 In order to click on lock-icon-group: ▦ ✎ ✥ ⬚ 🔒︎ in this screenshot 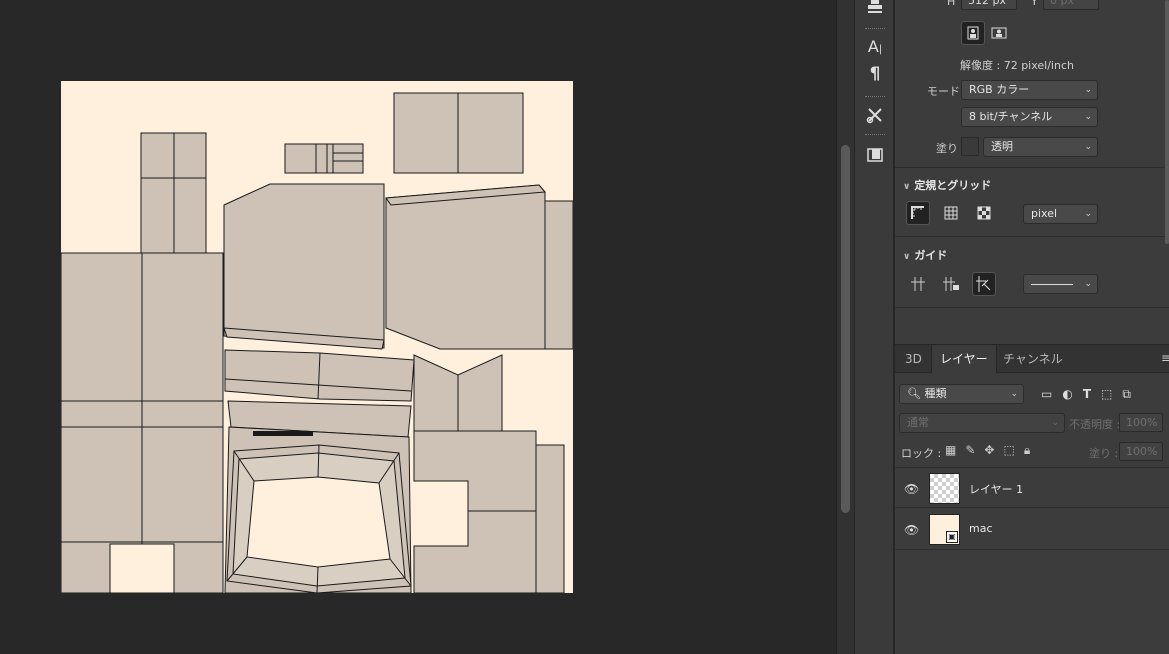, I will do `click(987, 450)`.